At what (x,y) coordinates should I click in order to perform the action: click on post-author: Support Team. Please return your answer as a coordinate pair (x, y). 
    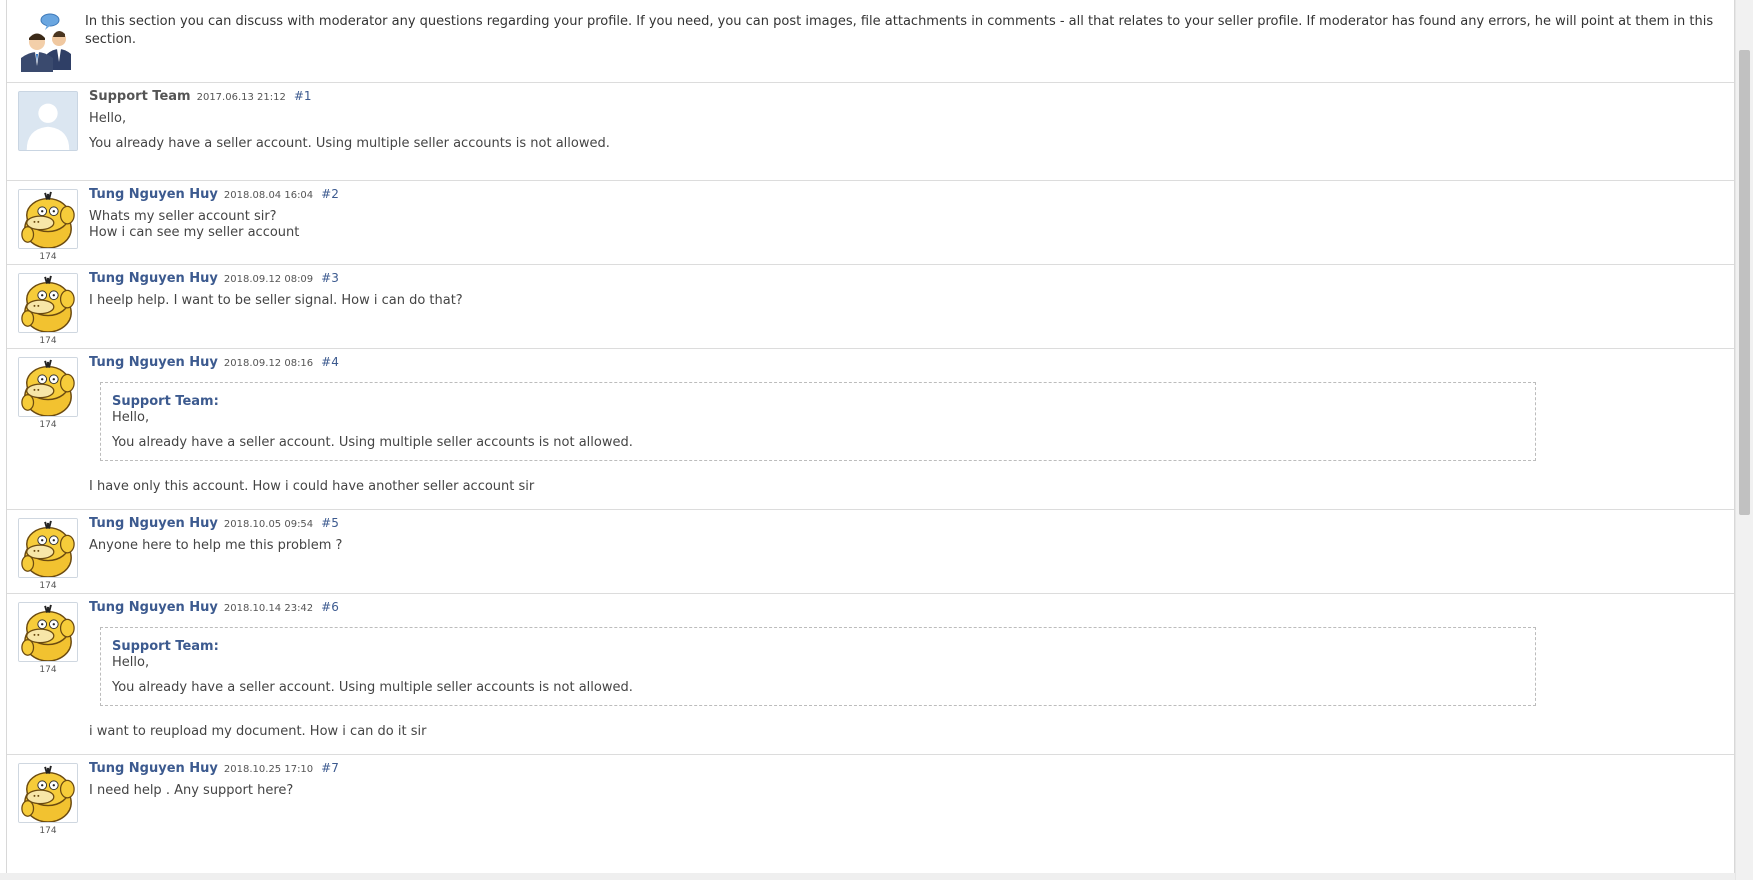
    Looking at the image, I should click on (140, 96).